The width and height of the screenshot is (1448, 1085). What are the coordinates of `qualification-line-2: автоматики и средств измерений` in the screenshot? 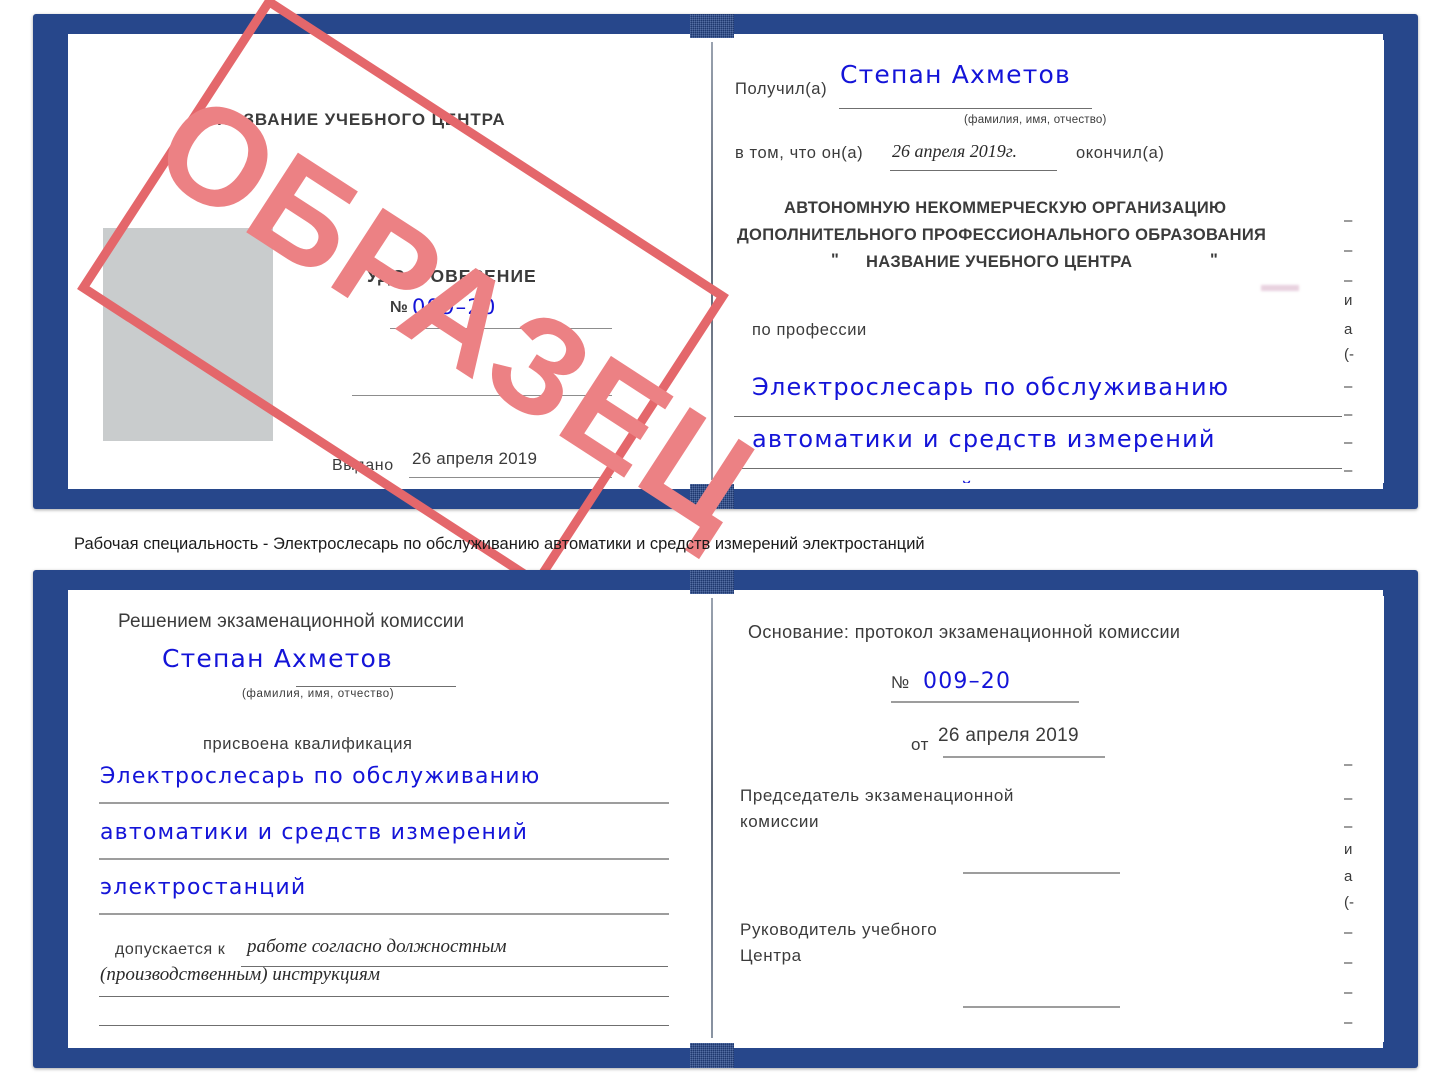 It's located at (314, 832).